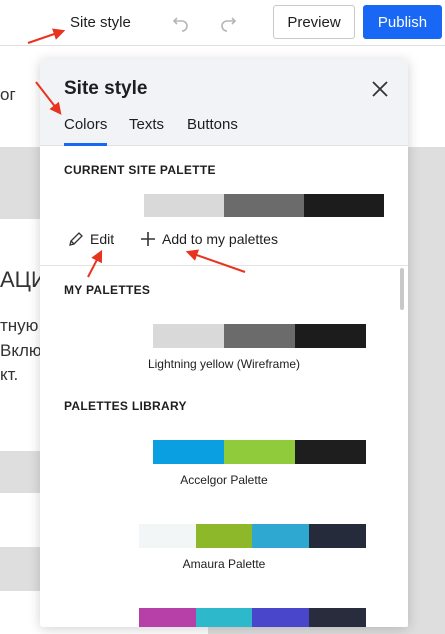 Image resolution: width=445 pixels, height=634 pixels. Describe the element at coordinates (76, 239) in the screenshot. I see `pencil-icon` at that location.